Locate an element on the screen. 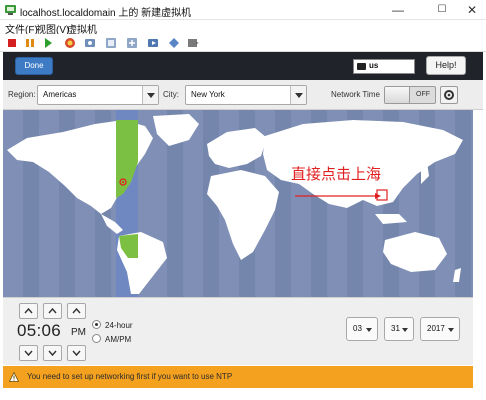 Image resolution: width=486 pixels, height=400 pixels. send-keys-icon is located at coordinates (153, 43).